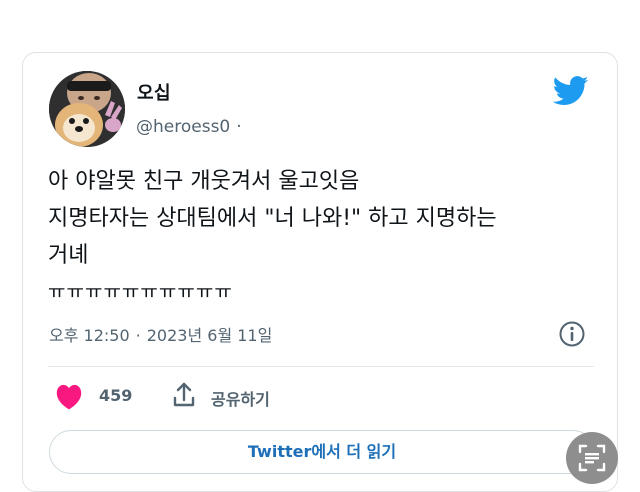  Describe the element at coordinates (240, 398) in the screenshot. I see `share-button: 공유하기` at that location.